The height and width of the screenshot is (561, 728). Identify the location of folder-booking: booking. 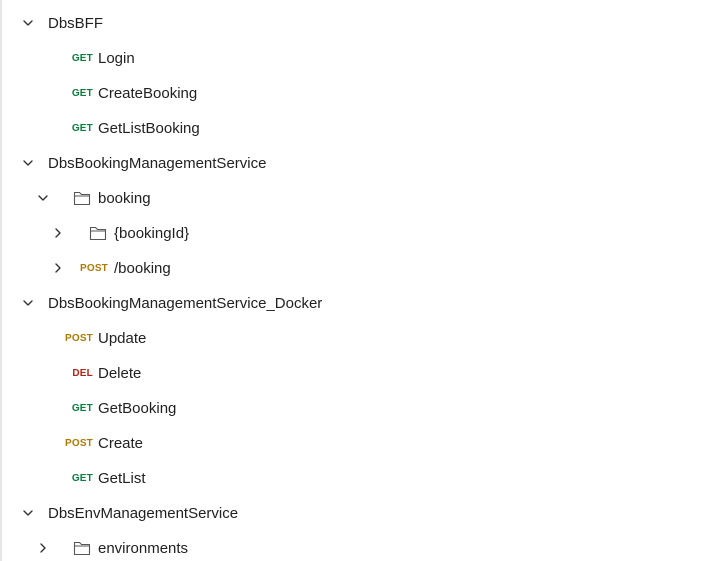
(364, 198).